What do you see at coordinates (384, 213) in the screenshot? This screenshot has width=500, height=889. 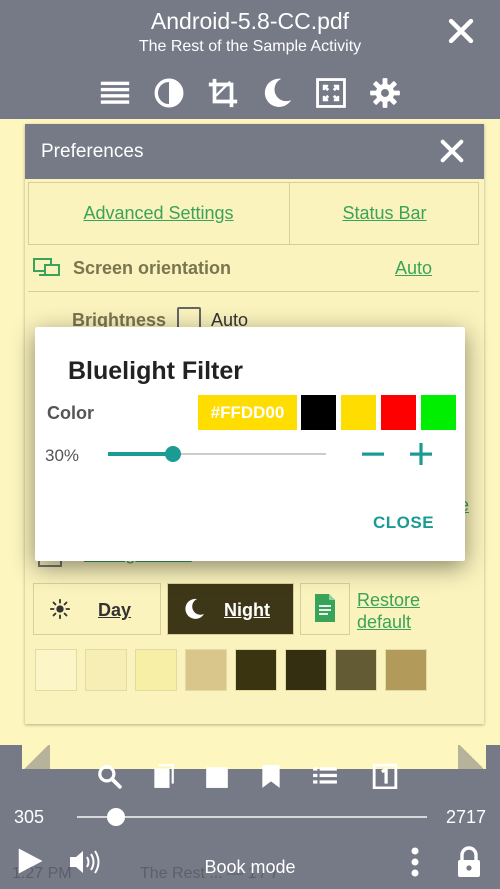 I see `tab-status-bar: Status Bar` at bounding box center [384, 213].